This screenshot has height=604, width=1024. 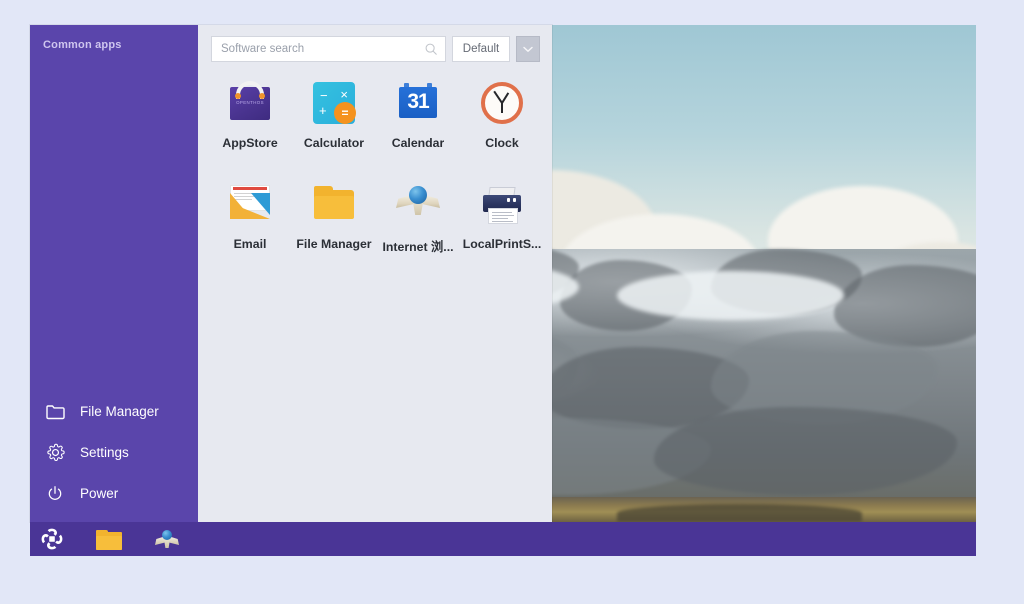 I want to click on sidebar-item-settings: Settings, so click(x=114, y=452).